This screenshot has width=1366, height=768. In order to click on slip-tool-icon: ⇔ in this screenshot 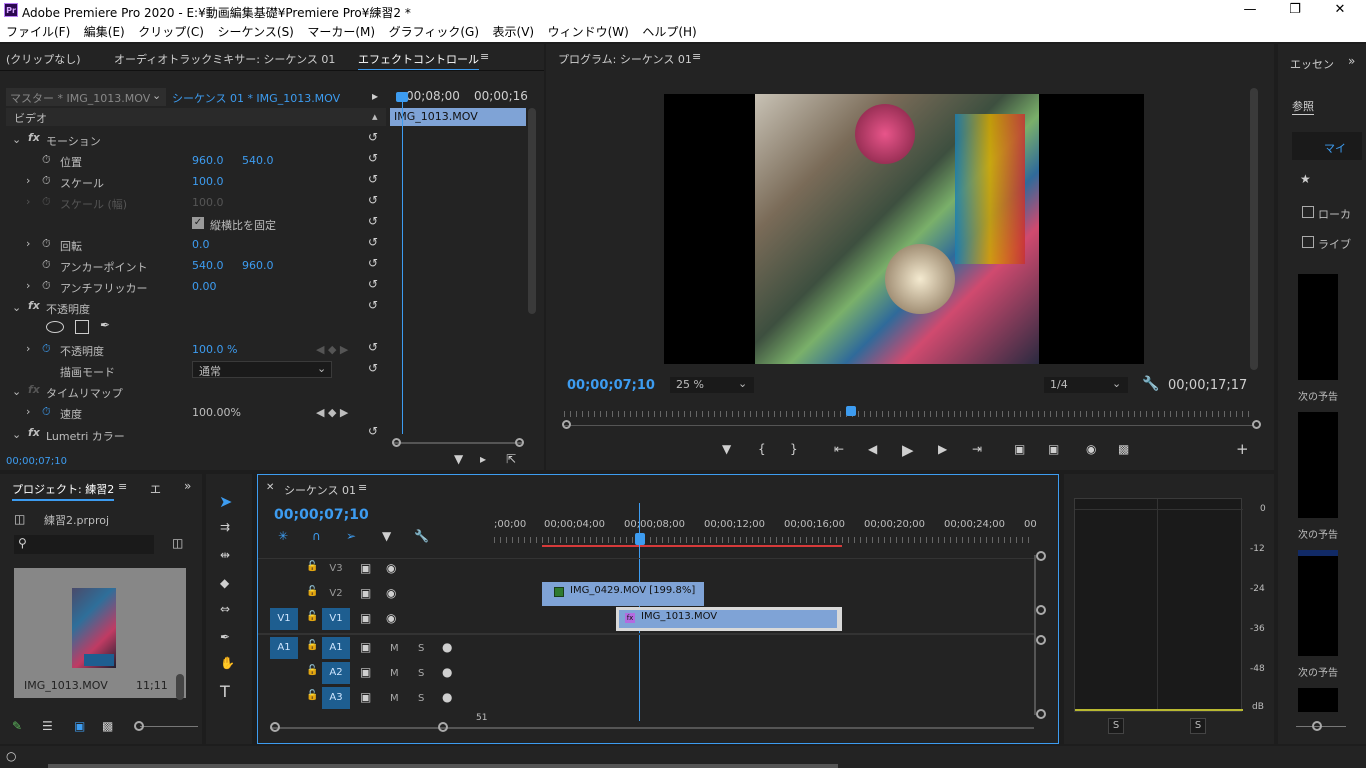, I will do `click(225, 609)`.